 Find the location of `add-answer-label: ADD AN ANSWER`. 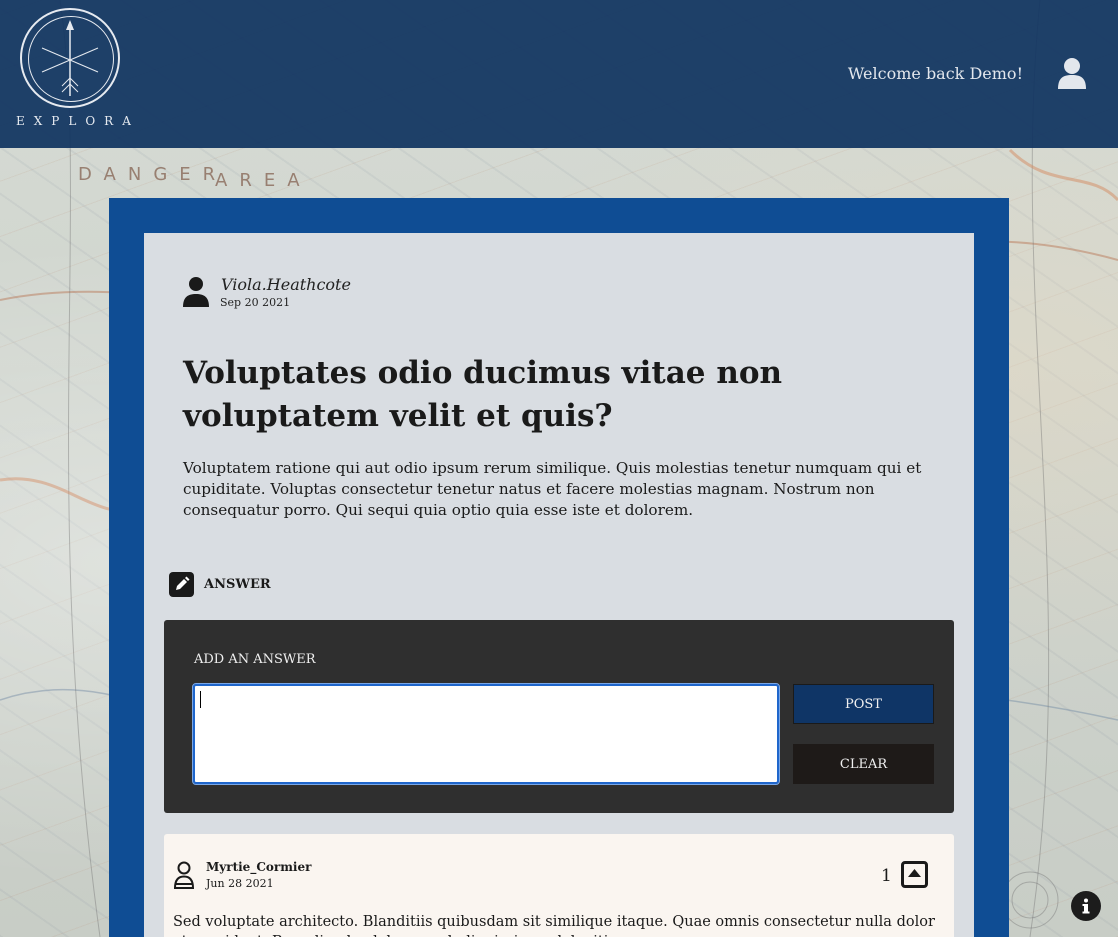

add-answer-label: ADD AN ANSWER is located at coordinates (255, 659).